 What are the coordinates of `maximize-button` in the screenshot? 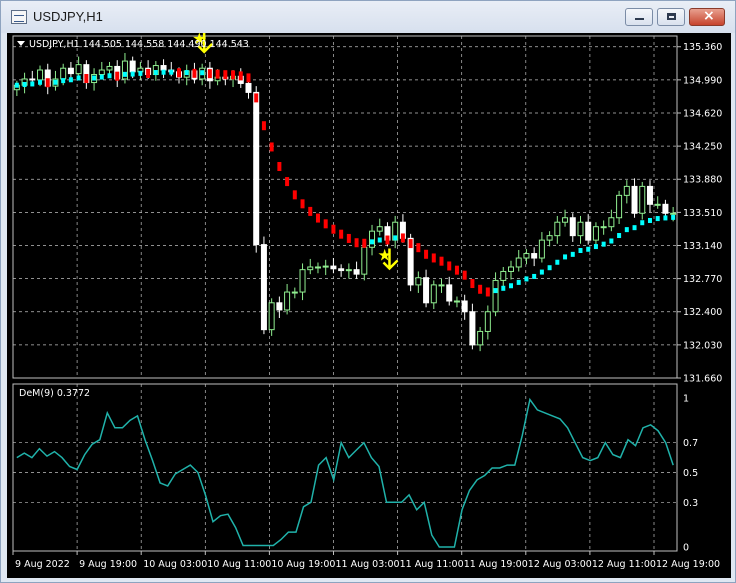 It's located at (671, 17).